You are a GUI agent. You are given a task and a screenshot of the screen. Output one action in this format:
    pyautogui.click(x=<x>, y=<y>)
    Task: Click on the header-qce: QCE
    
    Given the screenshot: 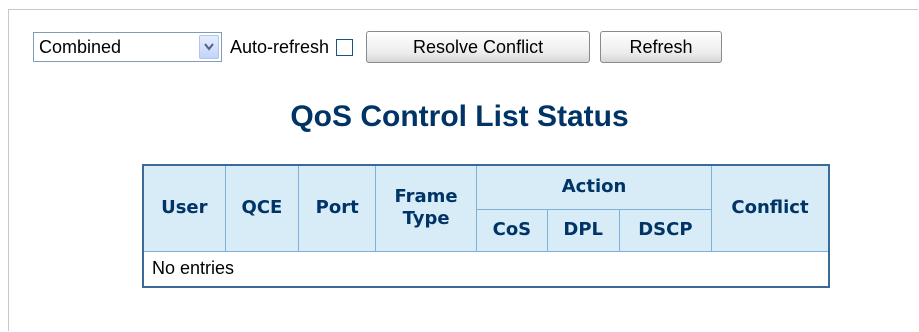 What is the action you would take?
    pyautogui.click(x=262, y=208)
    